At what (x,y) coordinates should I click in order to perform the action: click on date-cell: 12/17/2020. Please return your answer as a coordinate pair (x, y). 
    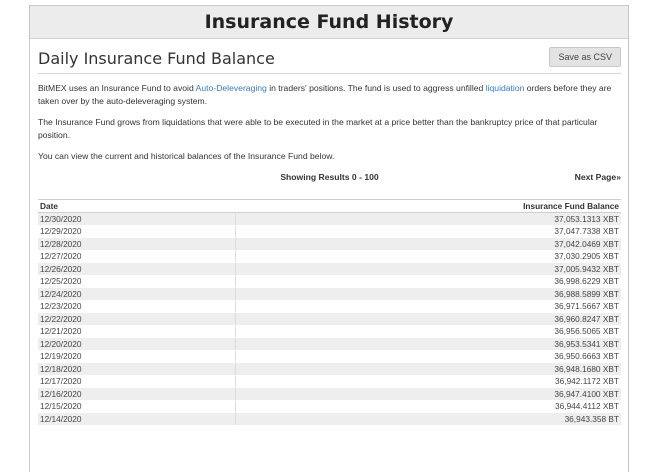
    Looking at the image, I should click on (137, 381).